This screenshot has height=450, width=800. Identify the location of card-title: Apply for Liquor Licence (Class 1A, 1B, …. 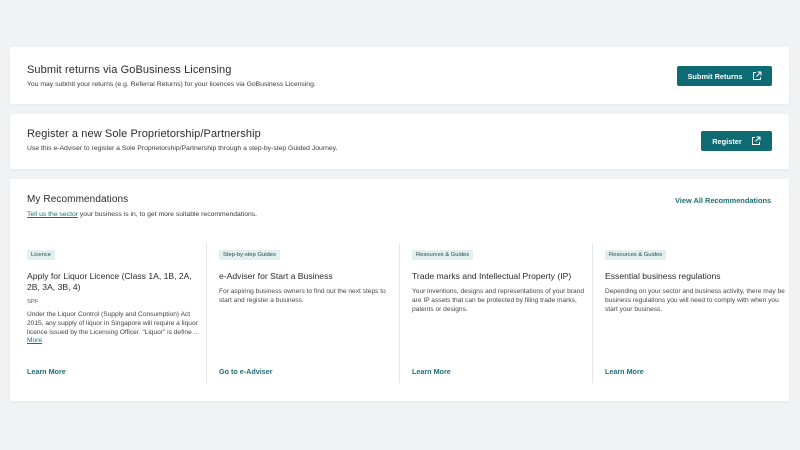
(117, 282).